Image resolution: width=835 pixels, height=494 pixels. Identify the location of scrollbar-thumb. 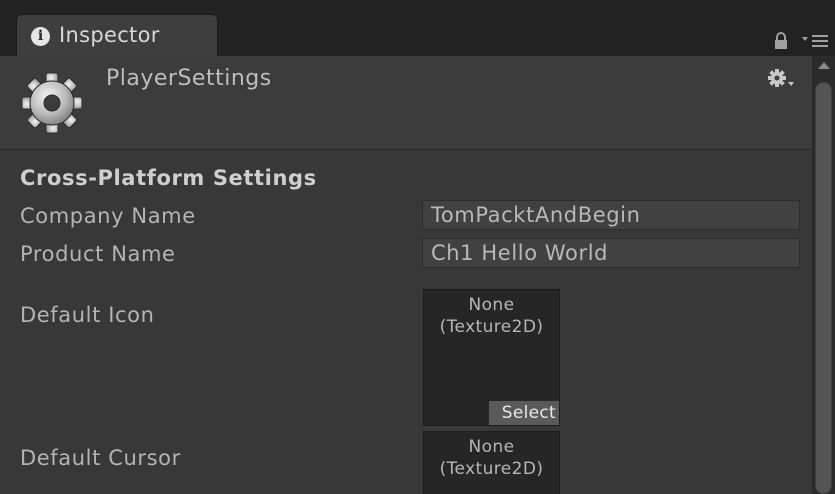
(823, 288).